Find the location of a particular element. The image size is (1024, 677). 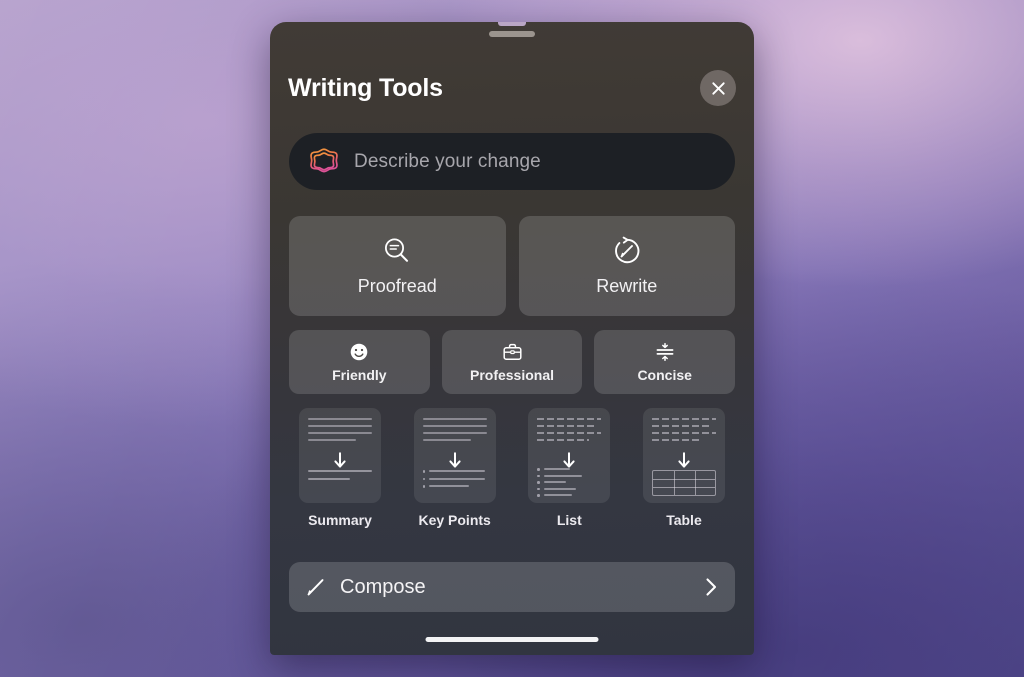

table-label: Table is located at coordinates (684, 520).